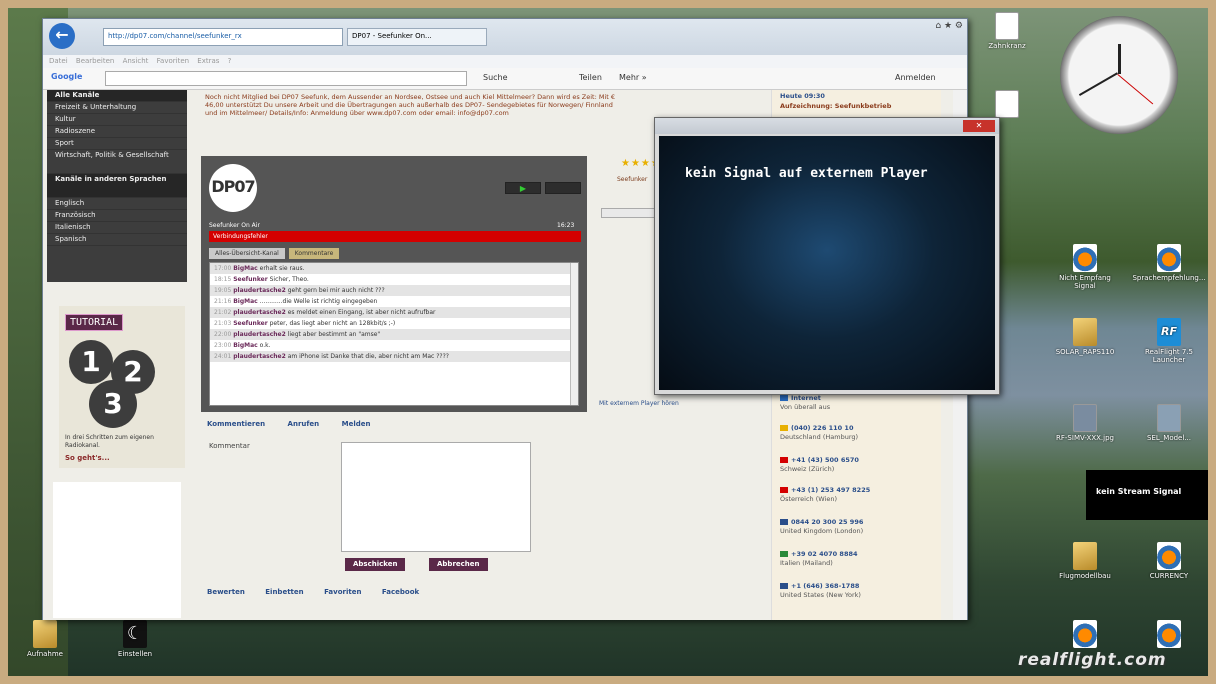  I want to click on desktop-icon-realflight: RF RealFlight 7.5 Launcher, so click(1169, 341).